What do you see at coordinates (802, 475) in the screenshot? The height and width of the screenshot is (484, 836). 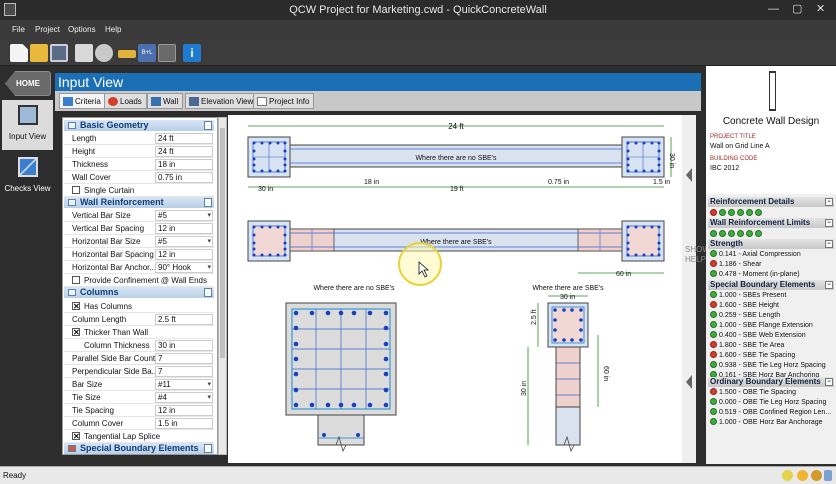 I see `smiley-icon` at bounding box center [802, 475].